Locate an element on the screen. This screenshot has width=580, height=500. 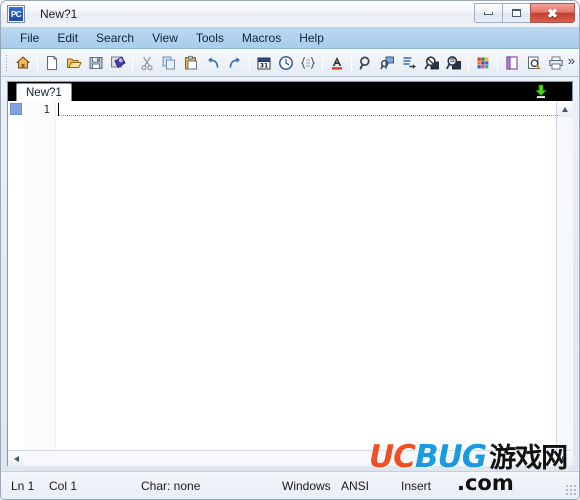
menu-item-edit: Edit is located at coordinates (67, 38).